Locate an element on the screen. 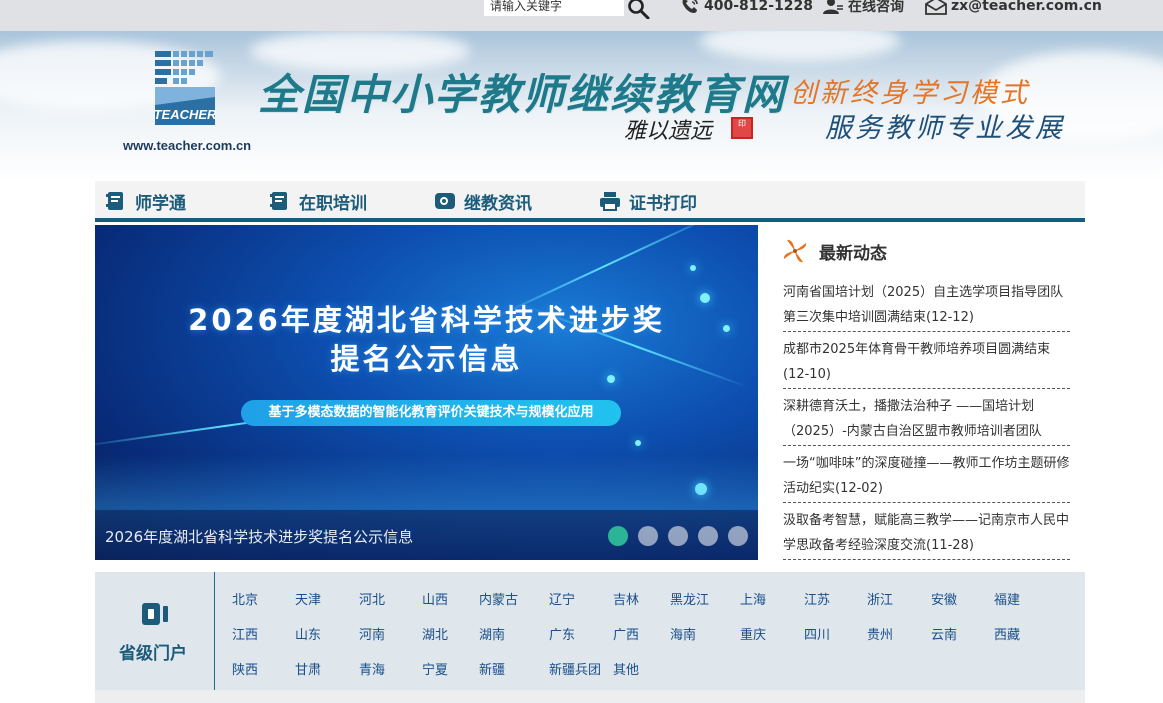  province-link: 福建 is located at coordinates (1007, 598).